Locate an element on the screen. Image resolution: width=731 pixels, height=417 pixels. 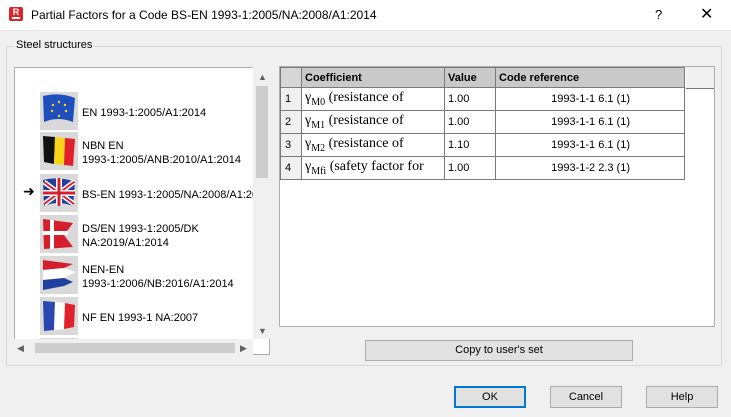
cancel-button: Cancel is located at coordinates (586, 397).